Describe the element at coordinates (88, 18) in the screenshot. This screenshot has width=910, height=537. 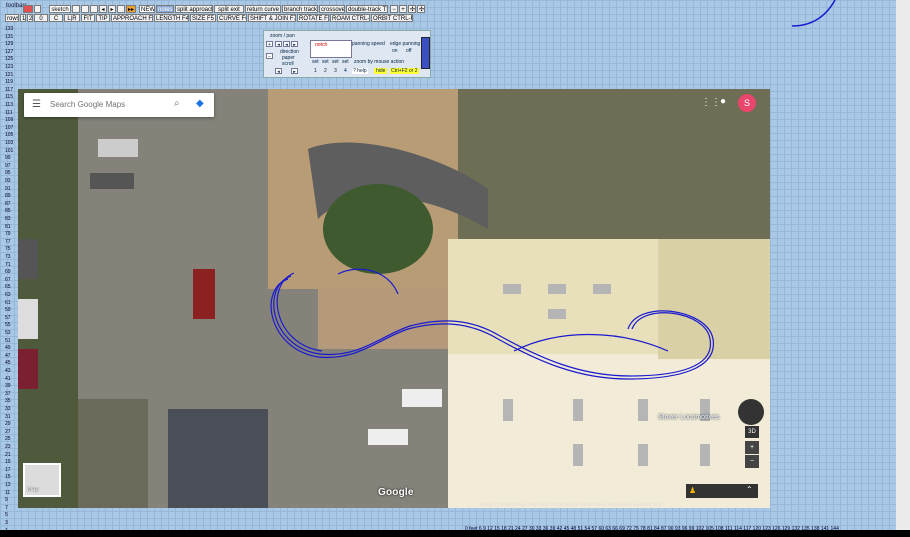
I see `fit-button: FIT` at that location.